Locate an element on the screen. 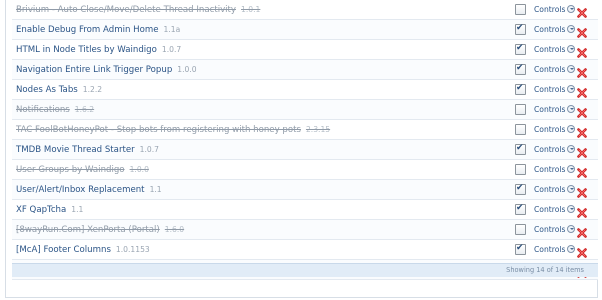  addon-title-link: Enable Debug From Admin Home 1.1a is located at coordinates (98, 30).